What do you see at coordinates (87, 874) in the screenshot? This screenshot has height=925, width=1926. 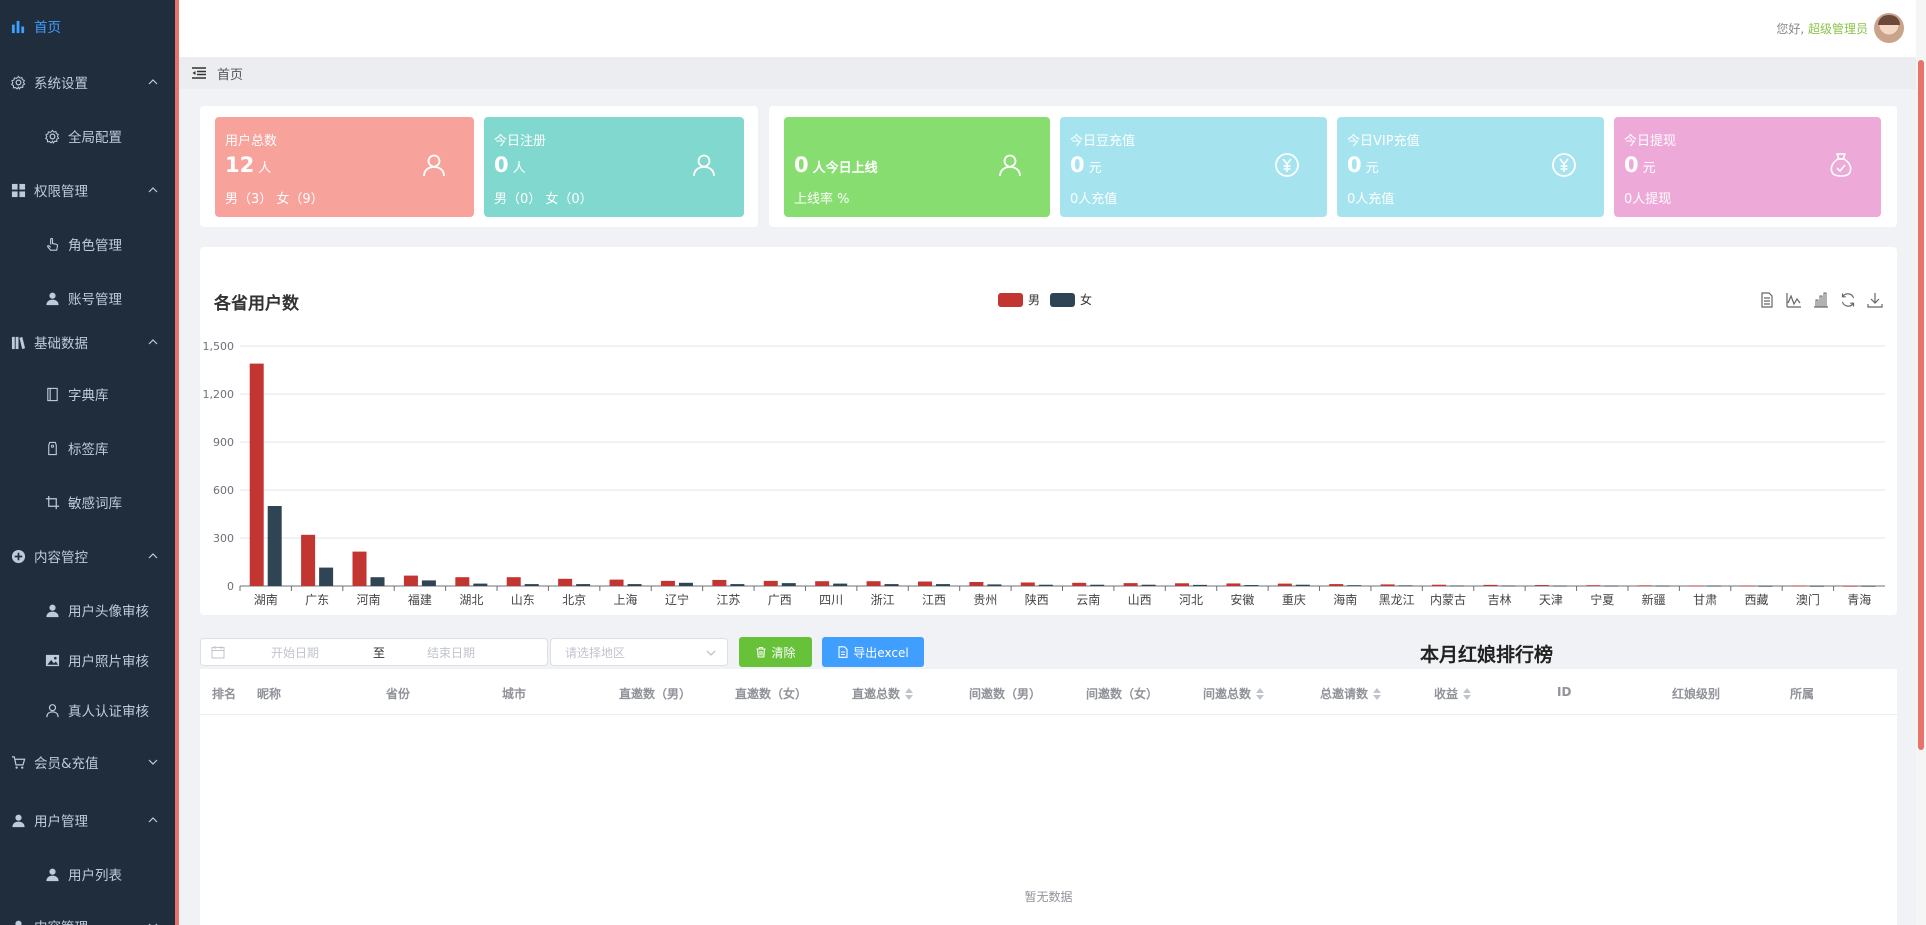 I see `sidebar-item: 用户列表` at bounding box center [87, 874].